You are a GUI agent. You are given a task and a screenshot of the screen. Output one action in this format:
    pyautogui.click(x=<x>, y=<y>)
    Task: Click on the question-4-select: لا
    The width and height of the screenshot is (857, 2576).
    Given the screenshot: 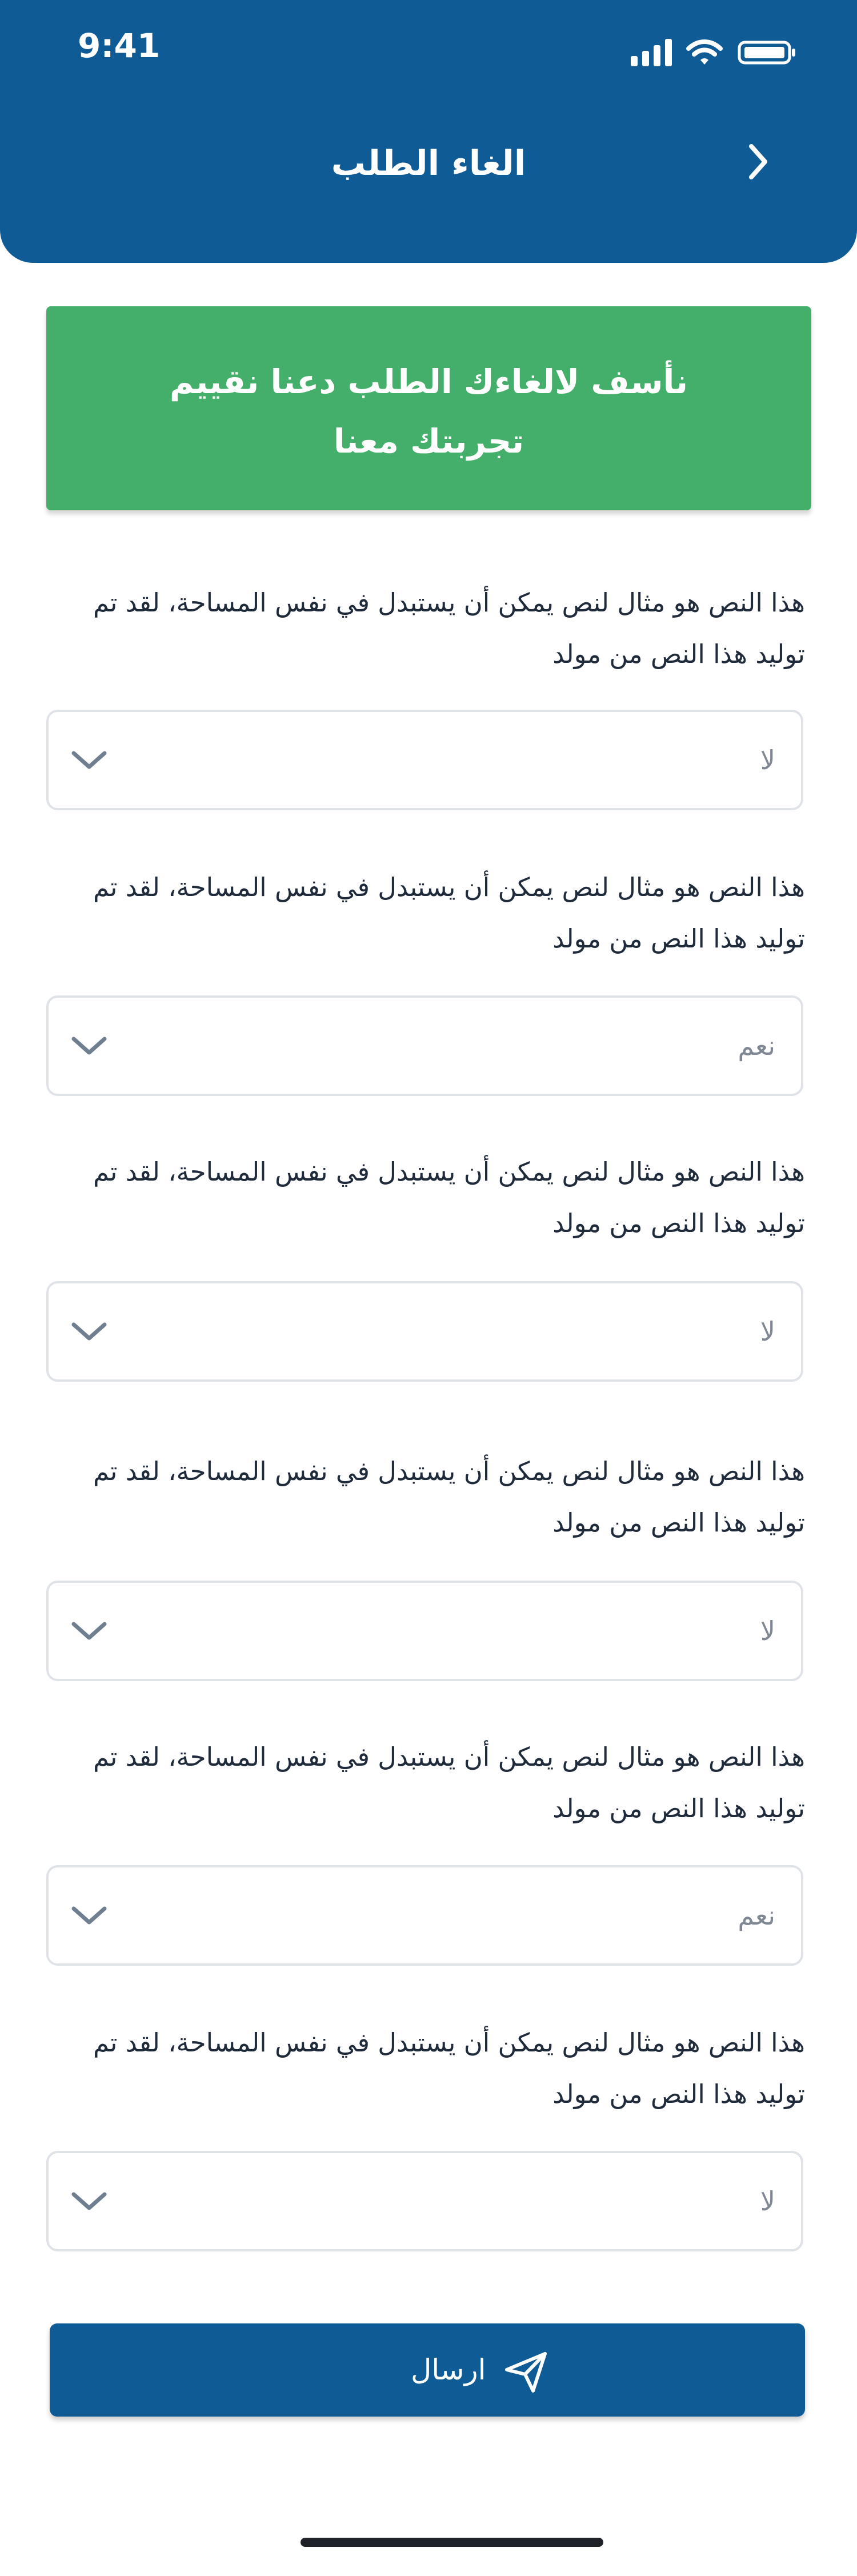 What is the action you would take?
    pyautogui.click(x=425, y=1631)
    